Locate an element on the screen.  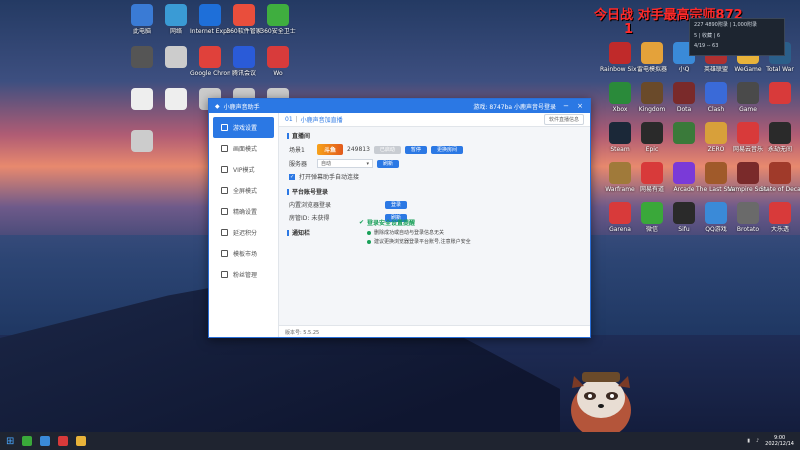
change-room-button: 更换房间 is located at coordinates (446, 149).